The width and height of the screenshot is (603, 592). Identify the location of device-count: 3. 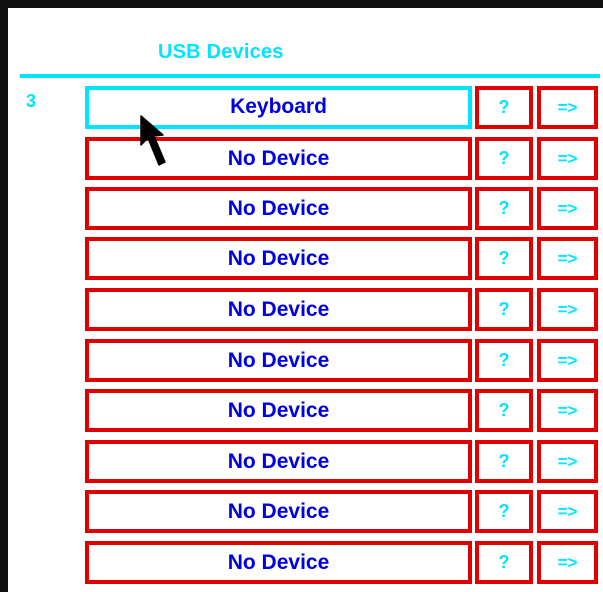
(31, 101).